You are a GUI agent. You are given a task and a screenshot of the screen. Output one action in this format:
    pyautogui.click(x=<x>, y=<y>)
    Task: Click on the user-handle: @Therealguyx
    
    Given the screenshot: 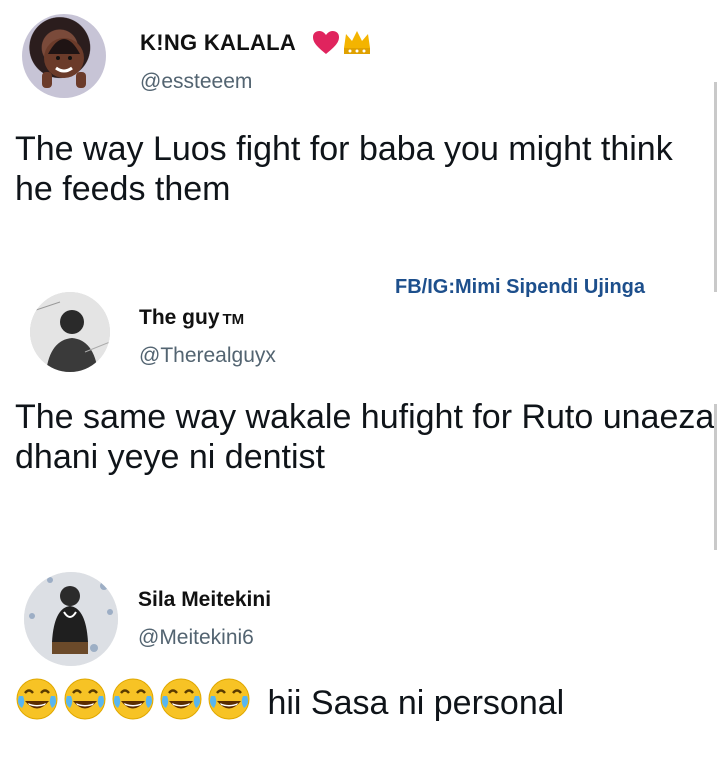 What is the action you would take?
    pyautogui.click(x=207, y=356)
    